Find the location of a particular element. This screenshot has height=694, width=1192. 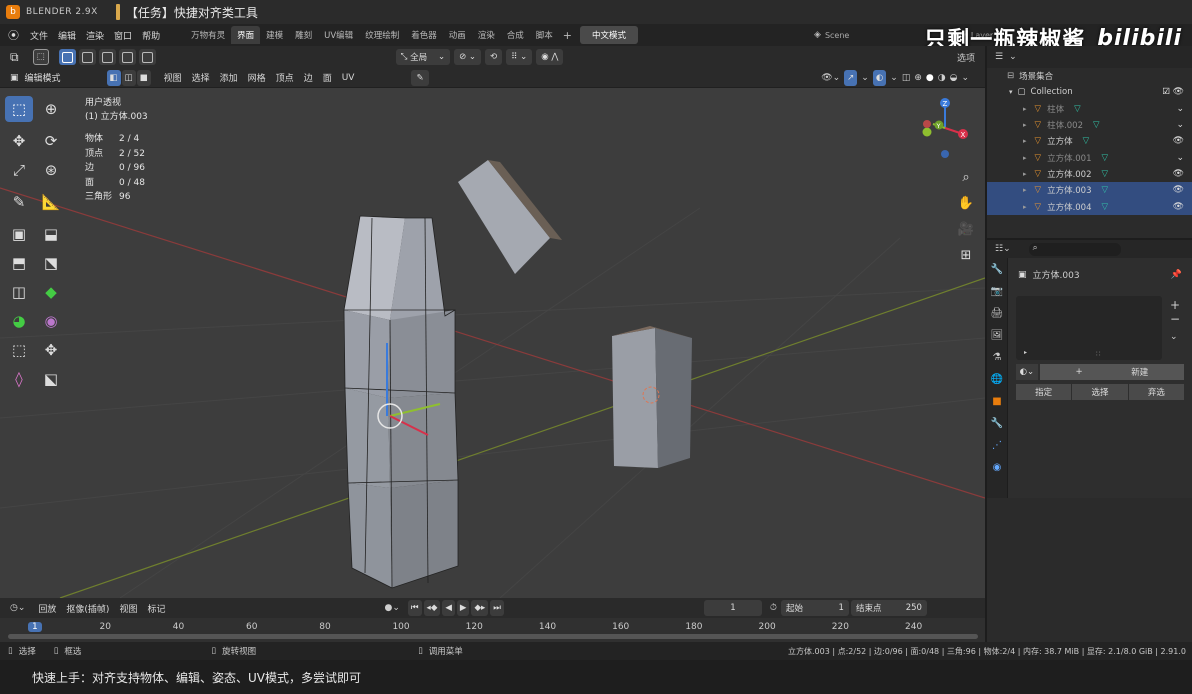

select-intersect-icon is located at coordinates (147, 57).